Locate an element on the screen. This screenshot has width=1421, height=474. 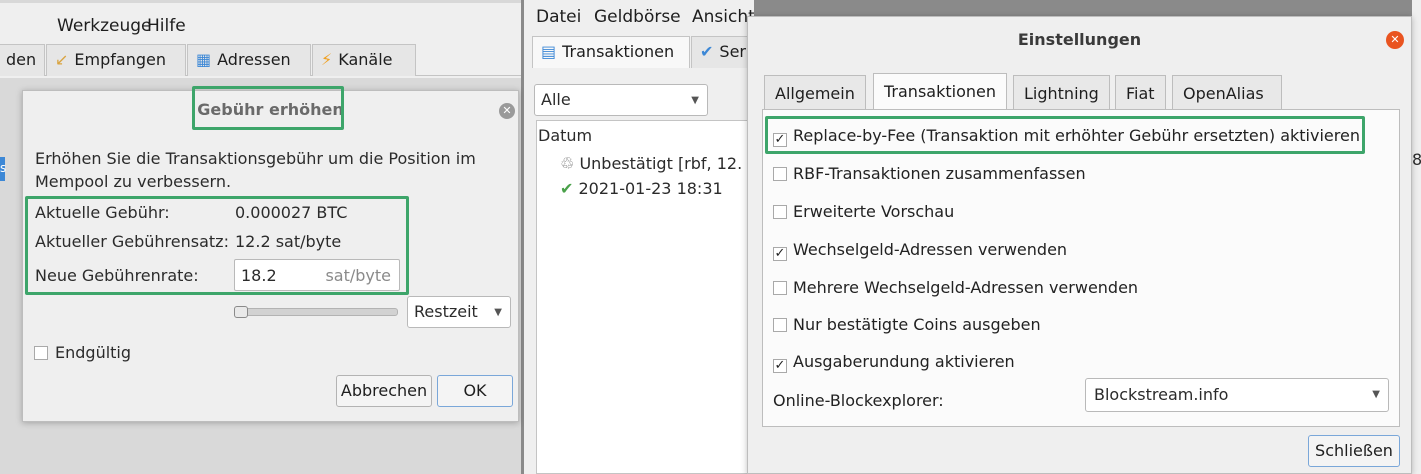
dialog-title: Einstellungen is located at coordinates (1079, 39).